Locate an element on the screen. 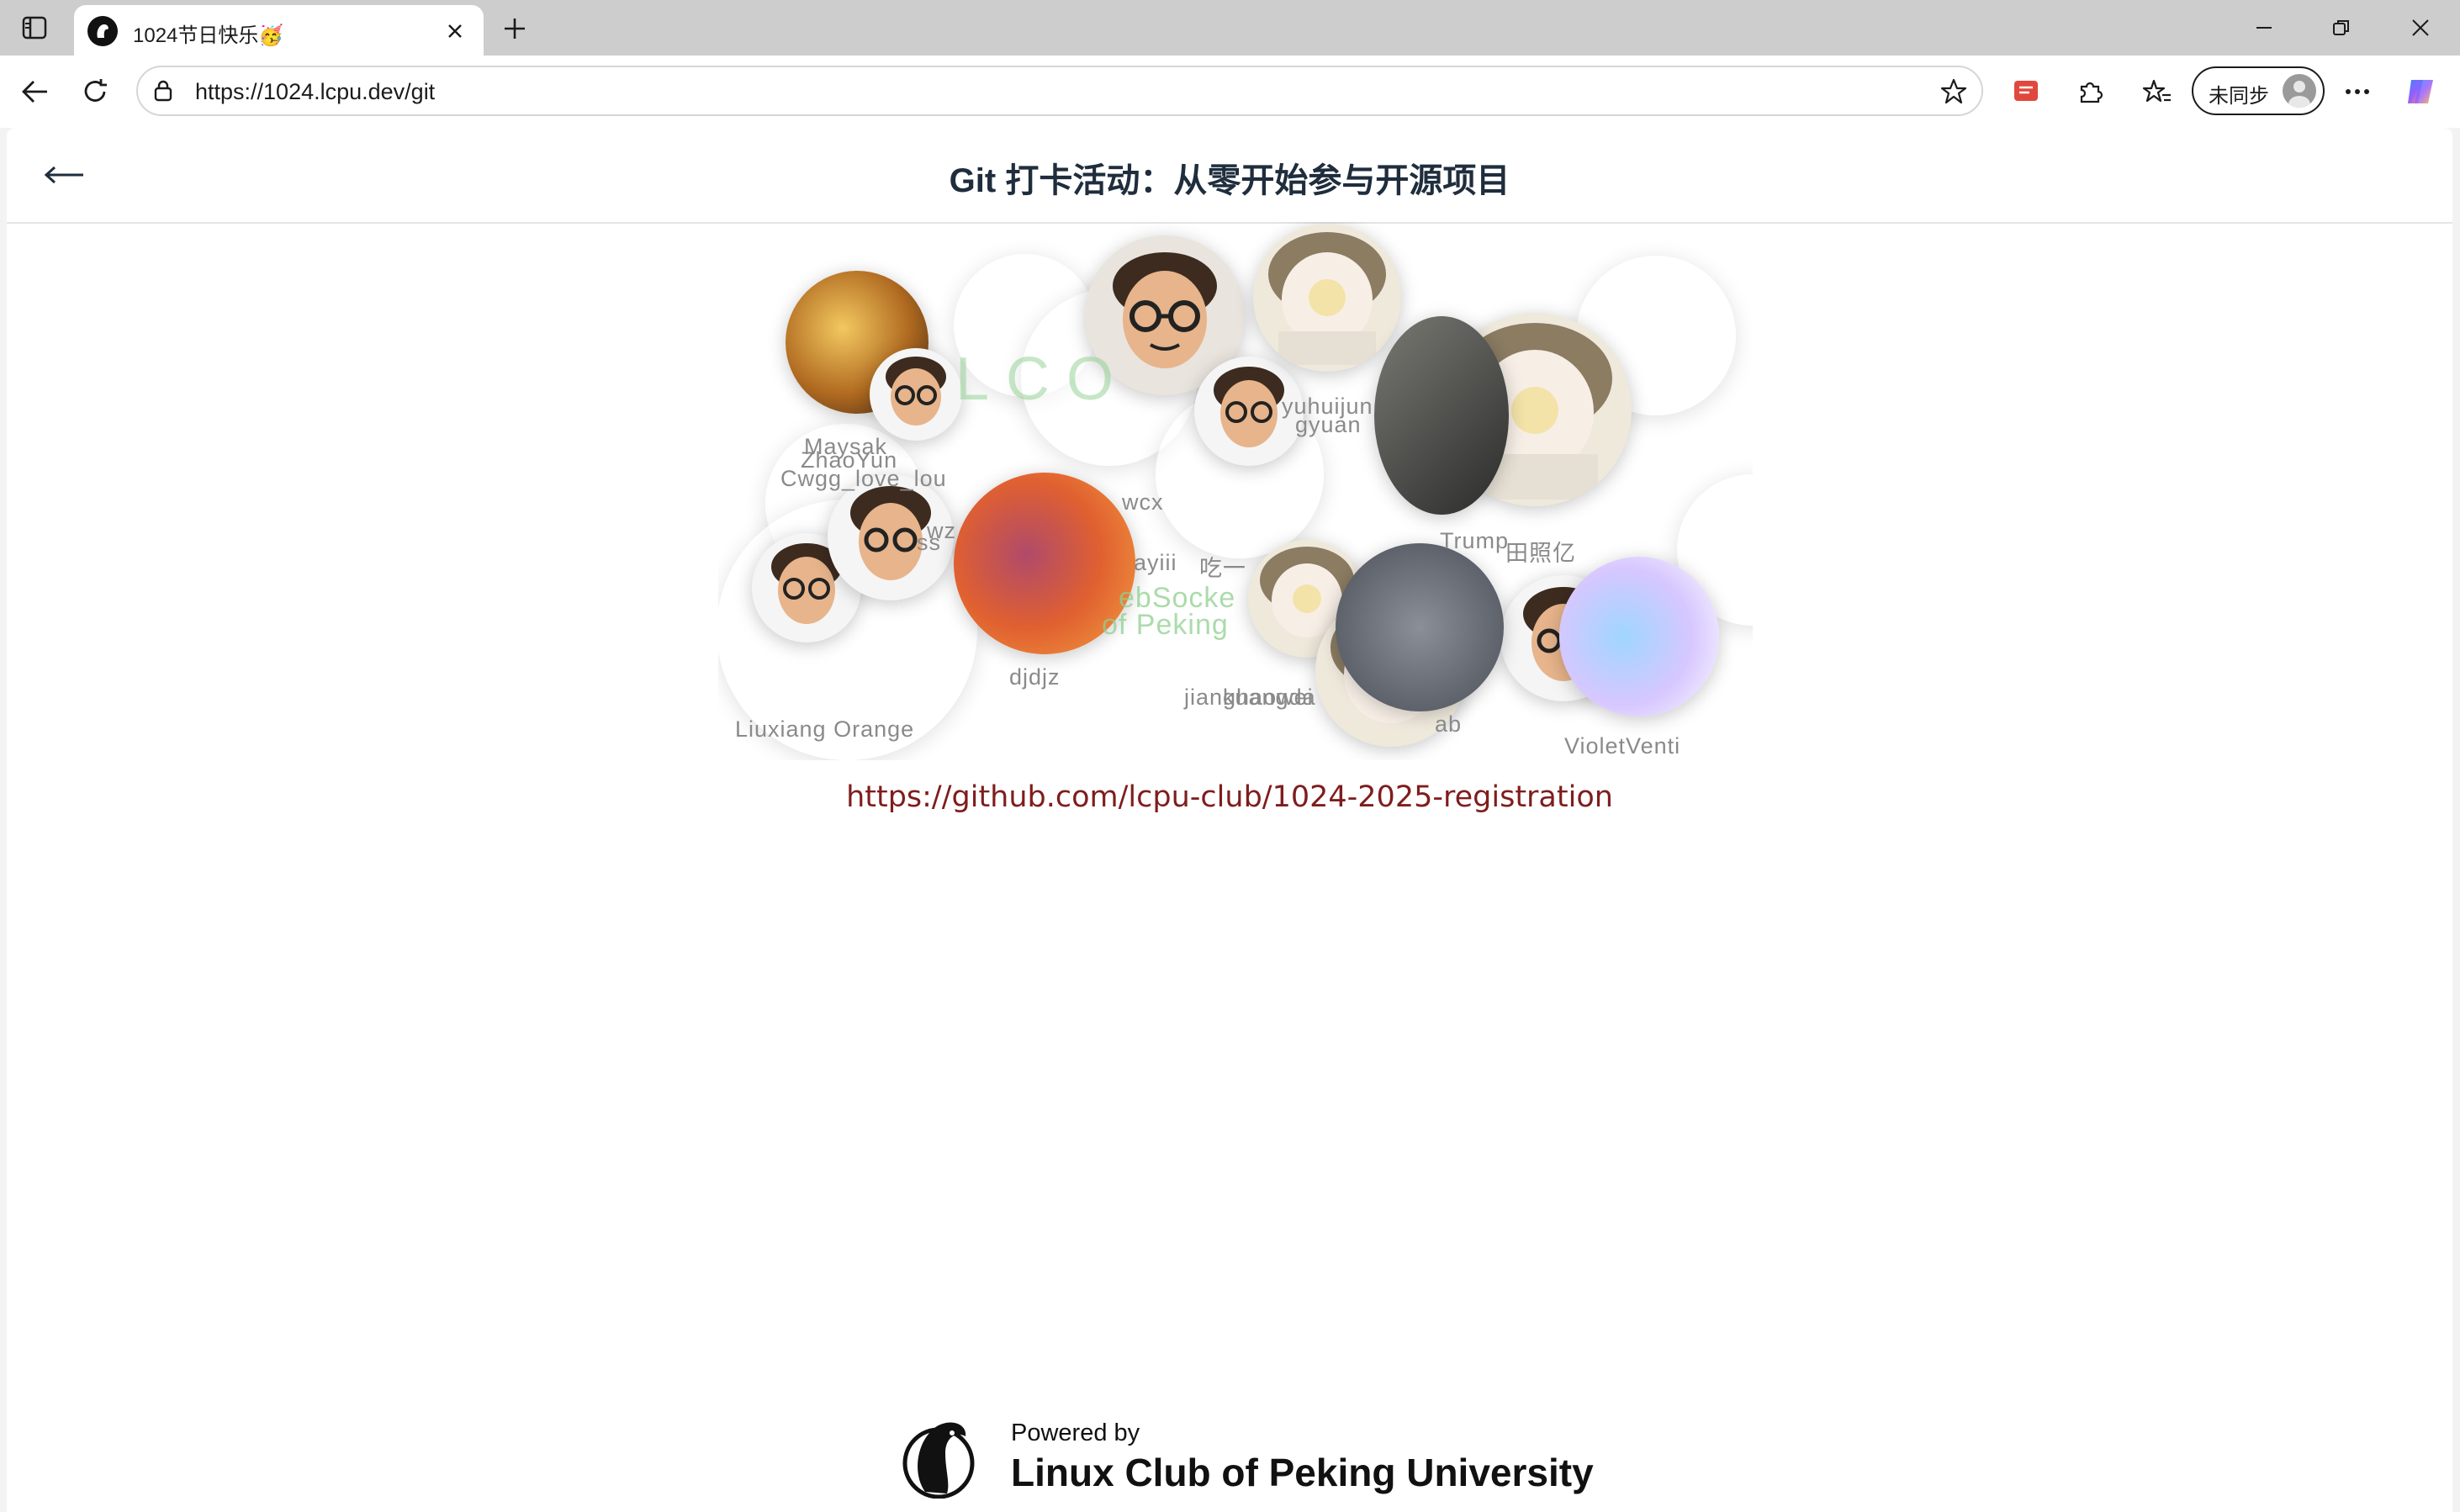 Image resolution: width=2460 pixels, height=1512 pixels. profile-sync-button: 未同步 is located at coordinates (2258, 90).